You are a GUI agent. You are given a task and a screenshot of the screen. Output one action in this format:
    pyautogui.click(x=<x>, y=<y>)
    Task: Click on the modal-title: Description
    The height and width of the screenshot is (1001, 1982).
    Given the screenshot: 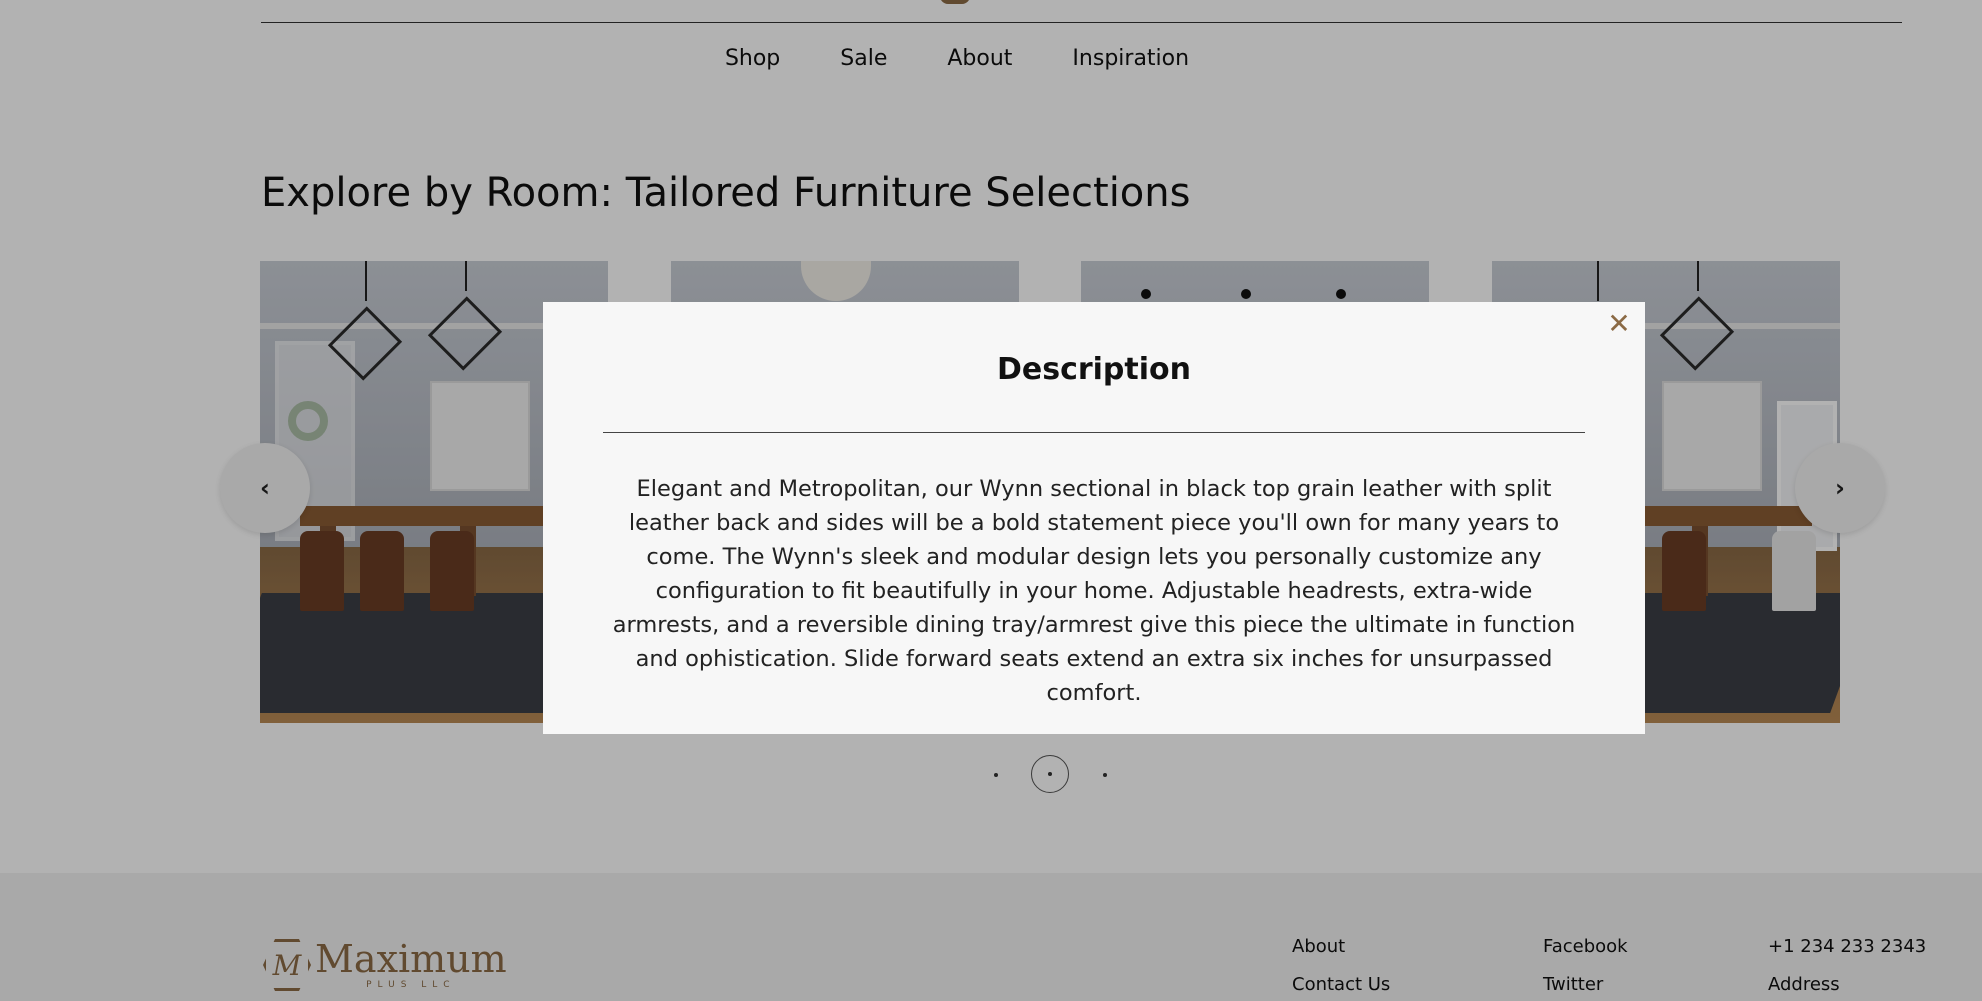 What is the action you would take?
    pyautogui.click(x=1094, y=369)
    